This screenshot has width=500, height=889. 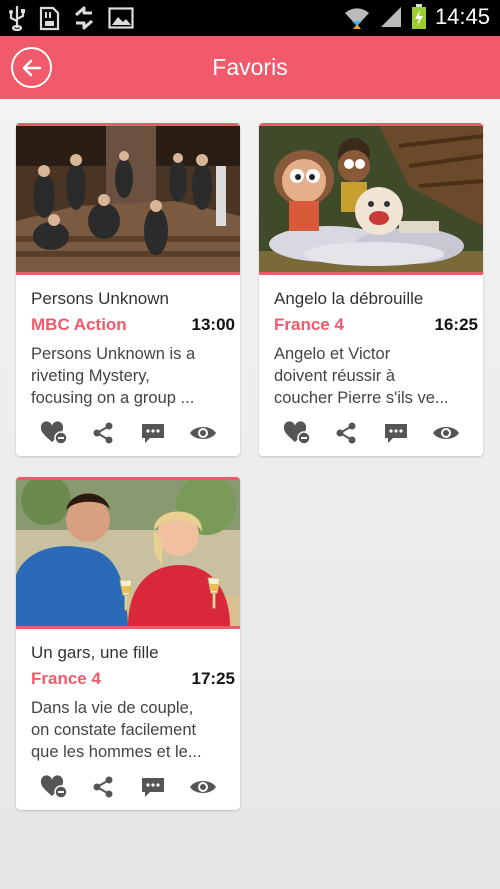 I want to click on program-title: Un gars, une fille, so click(x=95, y=652).